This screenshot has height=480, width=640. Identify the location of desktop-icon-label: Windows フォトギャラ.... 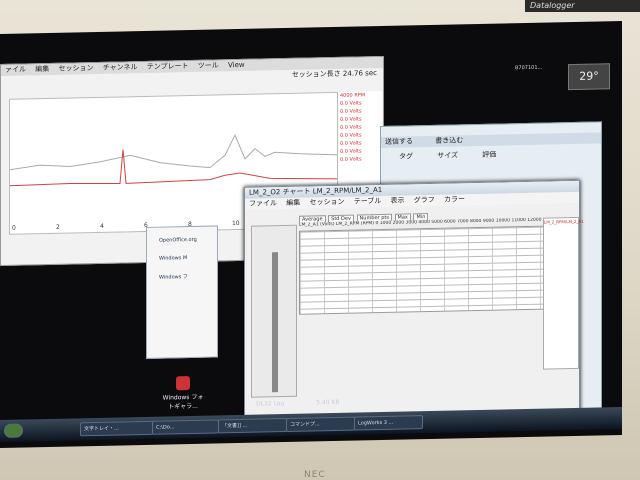
(183, 402).